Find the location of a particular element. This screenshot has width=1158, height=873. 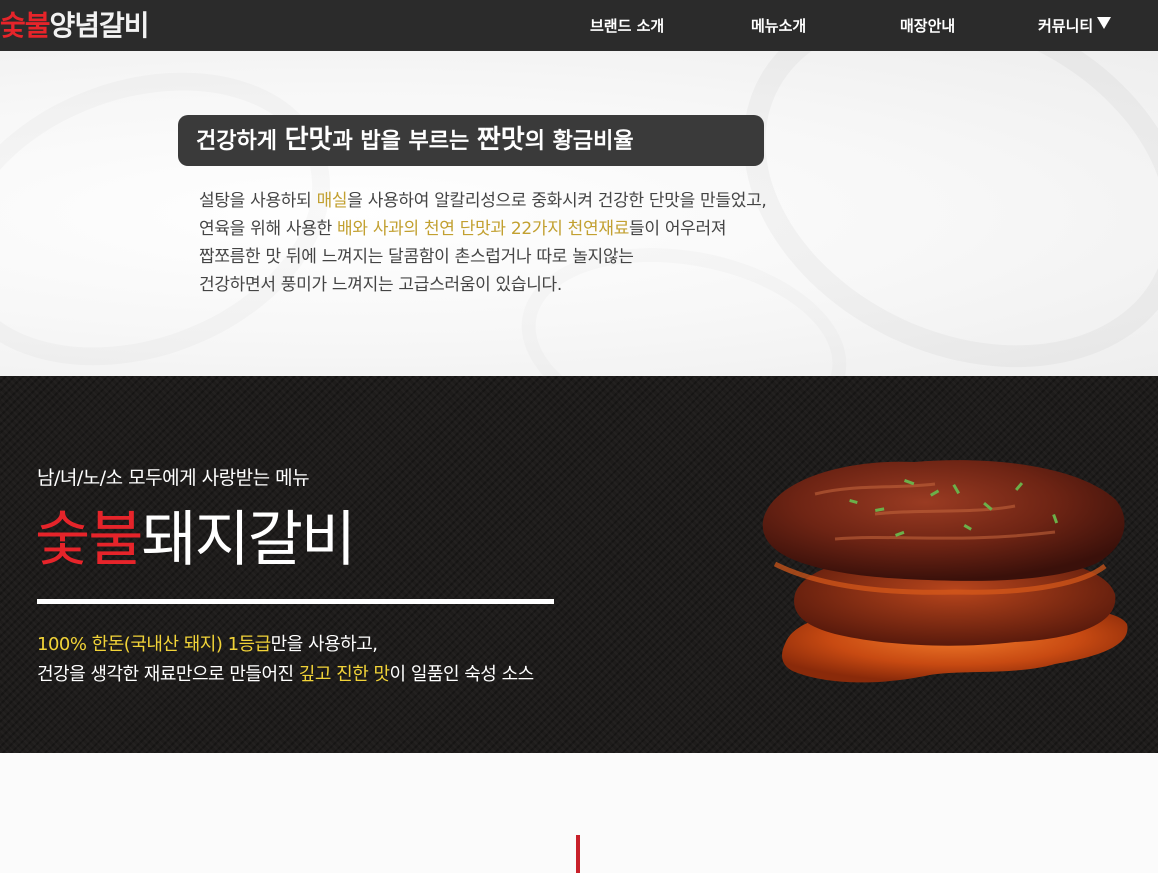

text: 을 사용하여 알칼리성으로 중화시켜 건강한 단맛을 만들었고, is located at coordinates (557, 201).